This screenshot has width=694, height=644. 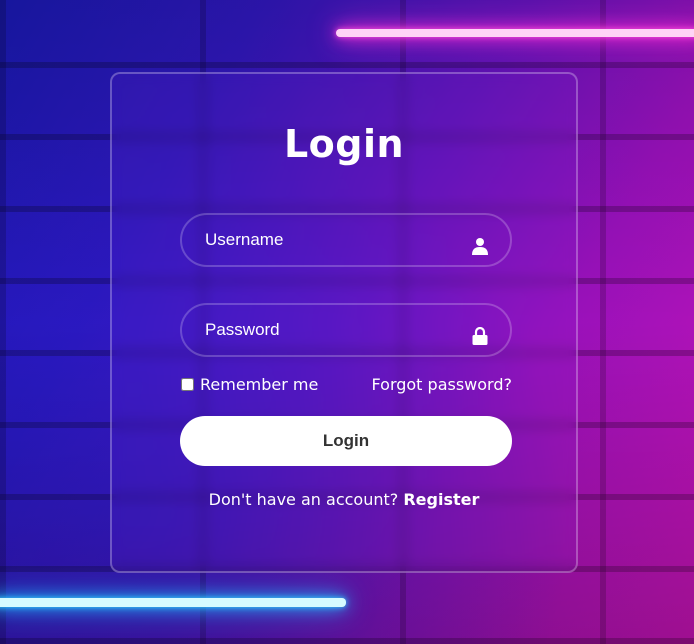 I want to click on username-field-wrapper, so click(x=346, y=240).